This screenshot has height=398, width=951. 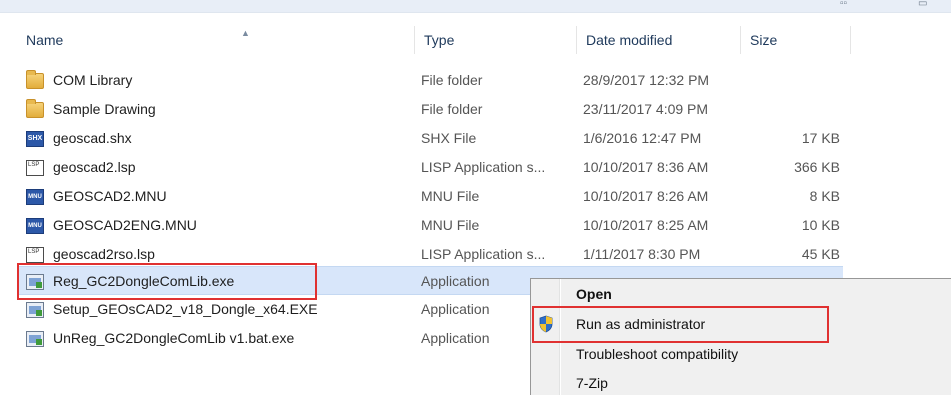 I want to click on application-icon, so click(x=35, y=339).